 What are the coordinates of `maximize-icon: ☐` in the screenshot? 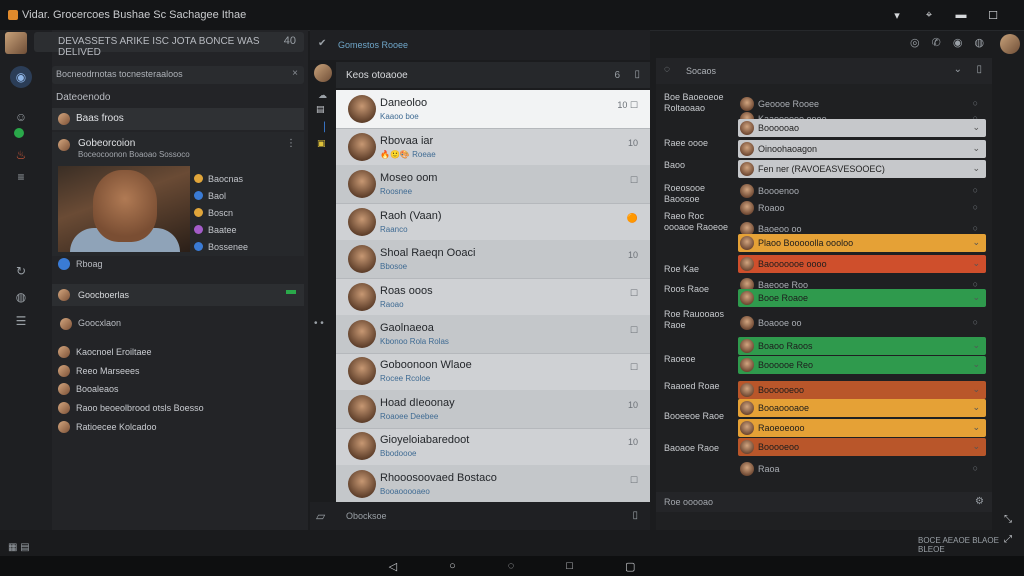 It's located at (993, 15).